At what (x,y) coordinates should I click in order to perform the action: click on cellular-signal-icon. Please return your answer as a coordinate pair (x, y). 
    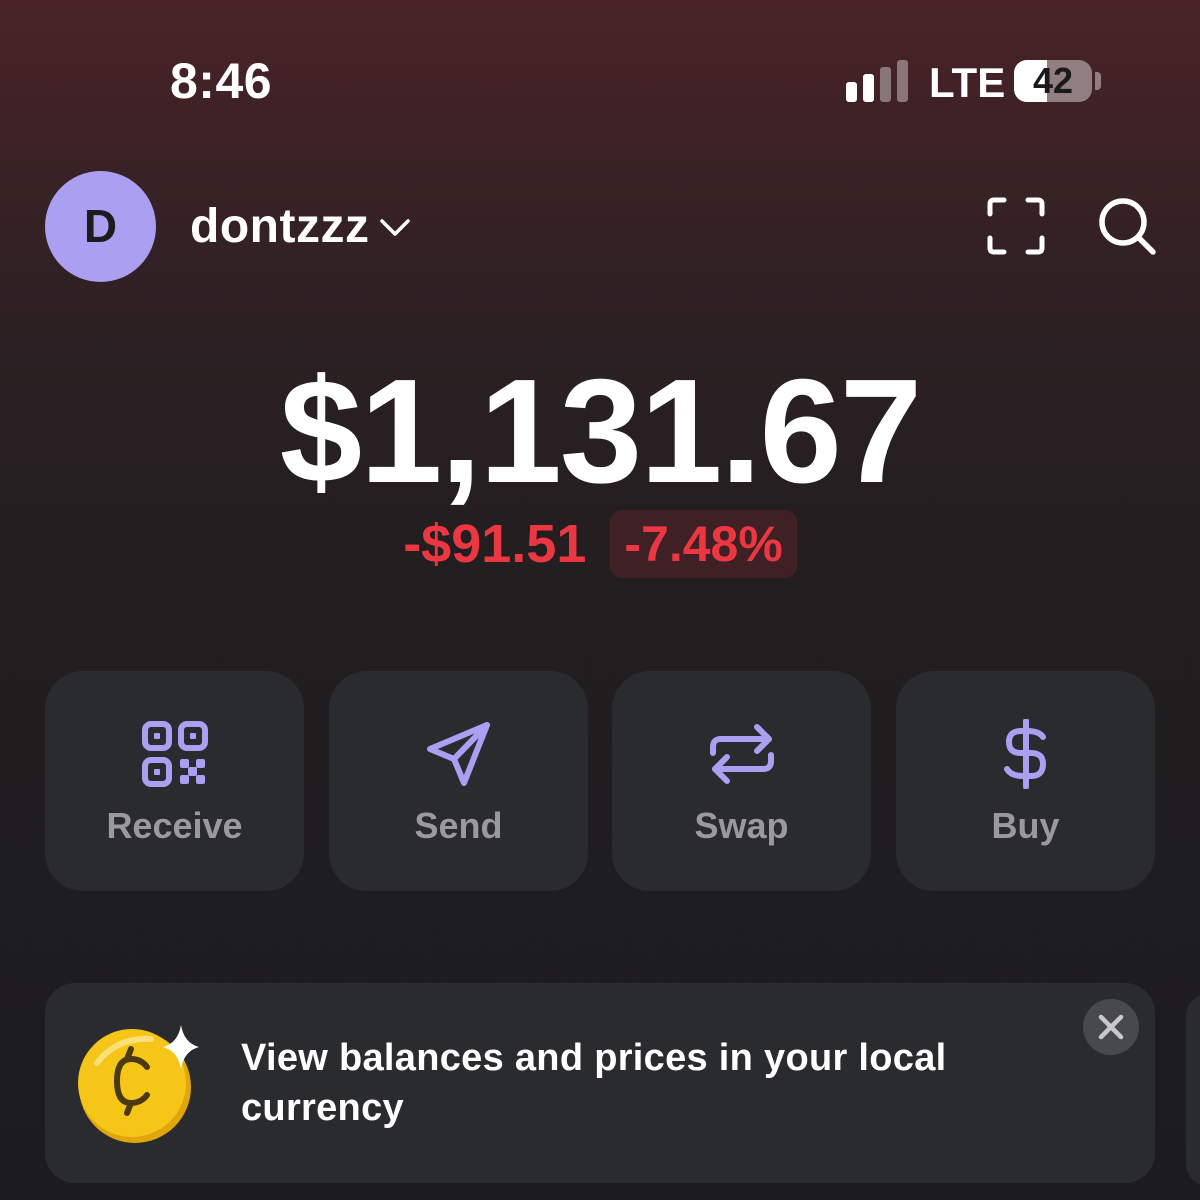
    Looking at the image, I should click on (877, 81).